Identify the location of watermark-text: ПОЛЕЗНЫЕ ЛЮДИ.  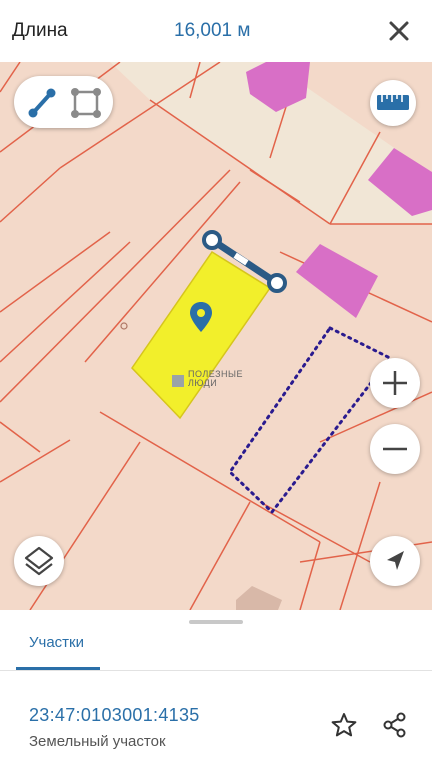
(215, 379).